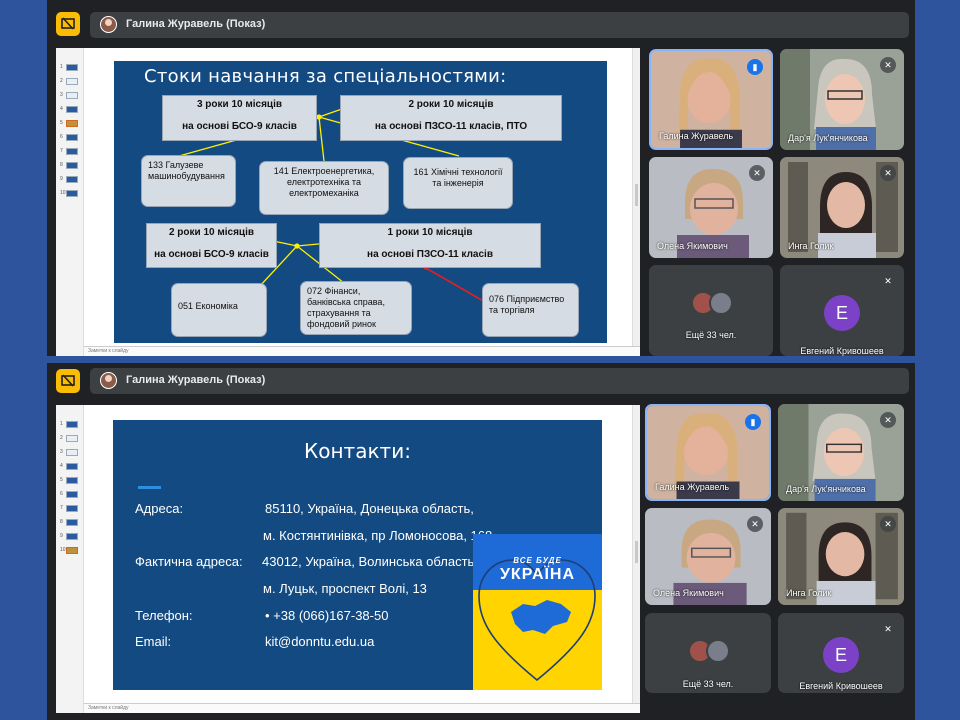 This screenshot has height=720, width=960. Describe the element at coordinates (108, 380) in the screenshot. I see `presenter-avatar` at that location.